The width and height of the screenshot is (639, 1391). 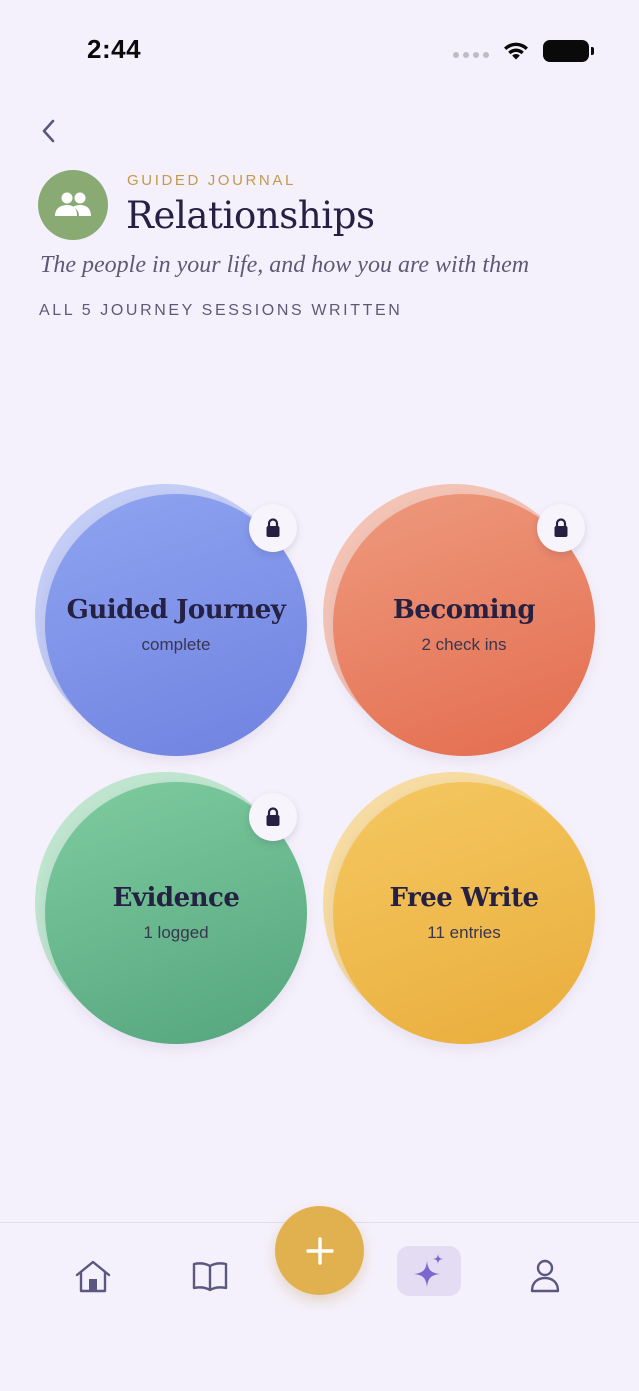 I want to click on card-title: Free Write, so click(x=464, y=898).